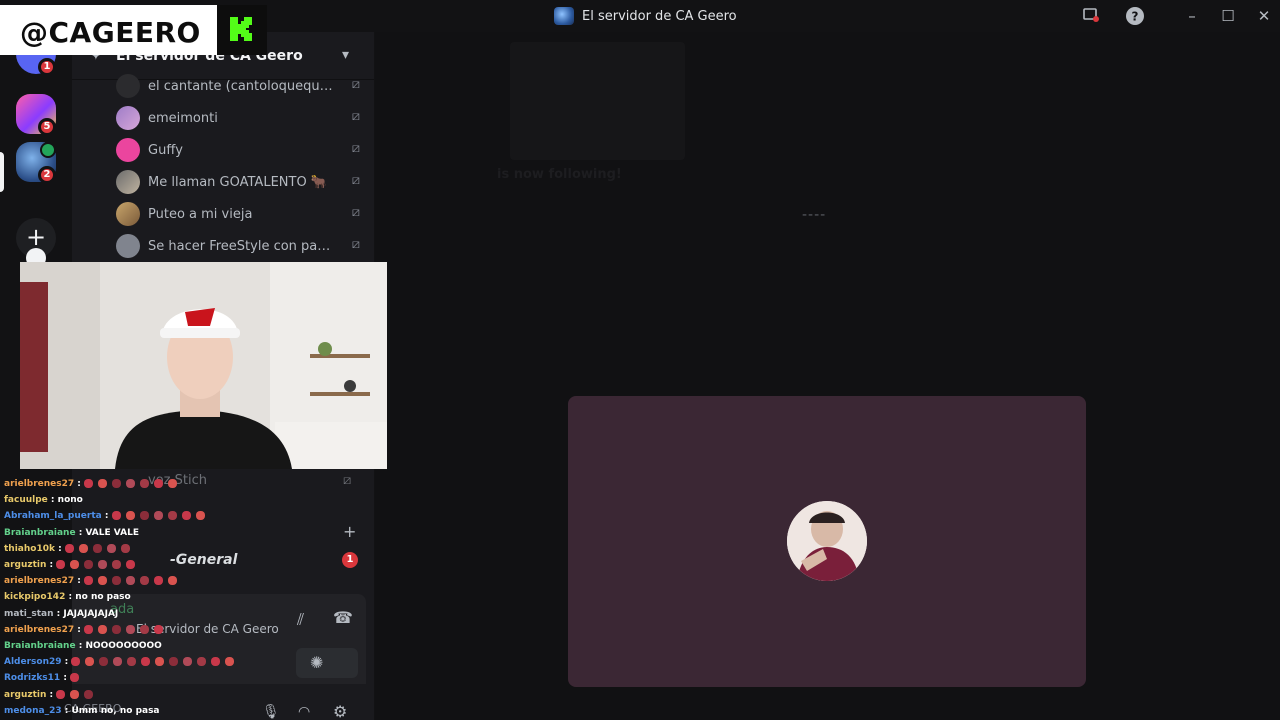 Image resolution: width=1280 pixels, height=720 pixels. What do you see at coordinates (814, 215) in the screenshot?
I see `loading-indicator: ----` at bounding box center [814, 215].